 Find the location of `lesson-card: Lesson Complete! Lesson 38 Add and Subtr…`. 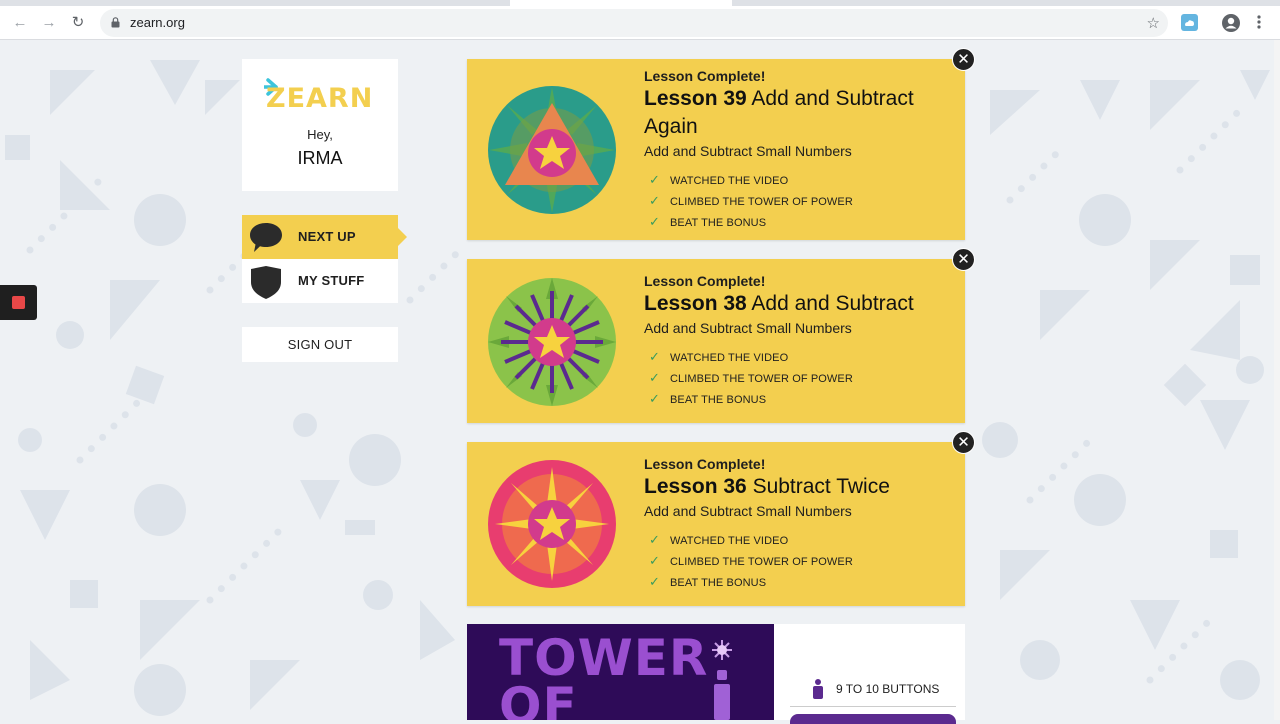

lesson-card: Lesson Complete! Lesson 38 Add and Subtr… is located at coordinates (716, 341).